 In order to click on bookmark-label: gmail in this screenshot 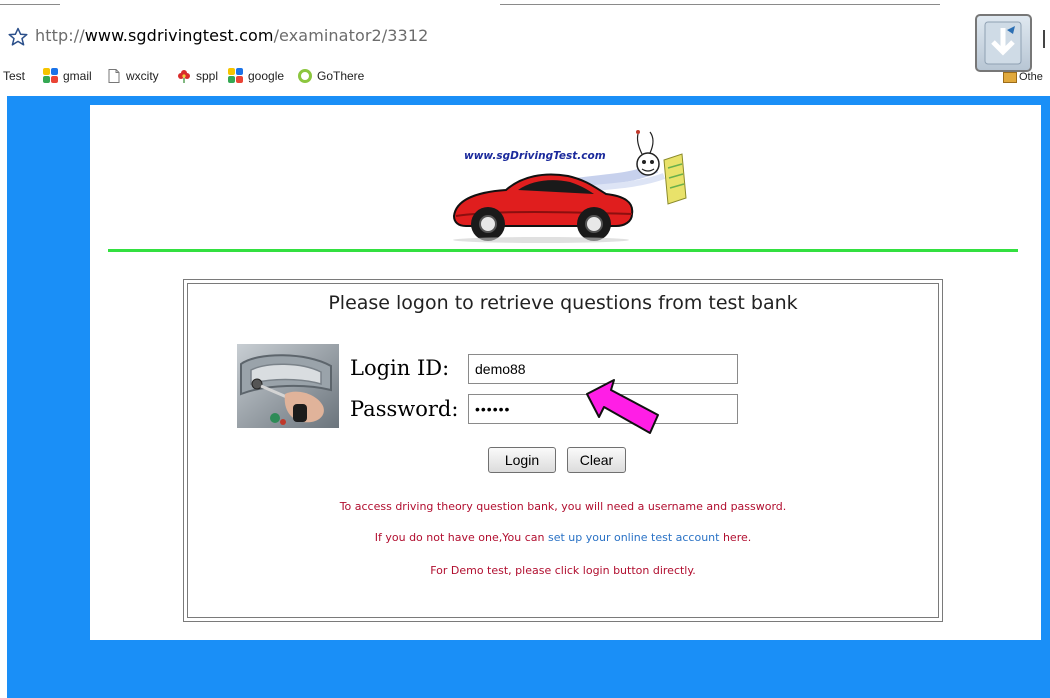, I will do `click(77, 76)`.